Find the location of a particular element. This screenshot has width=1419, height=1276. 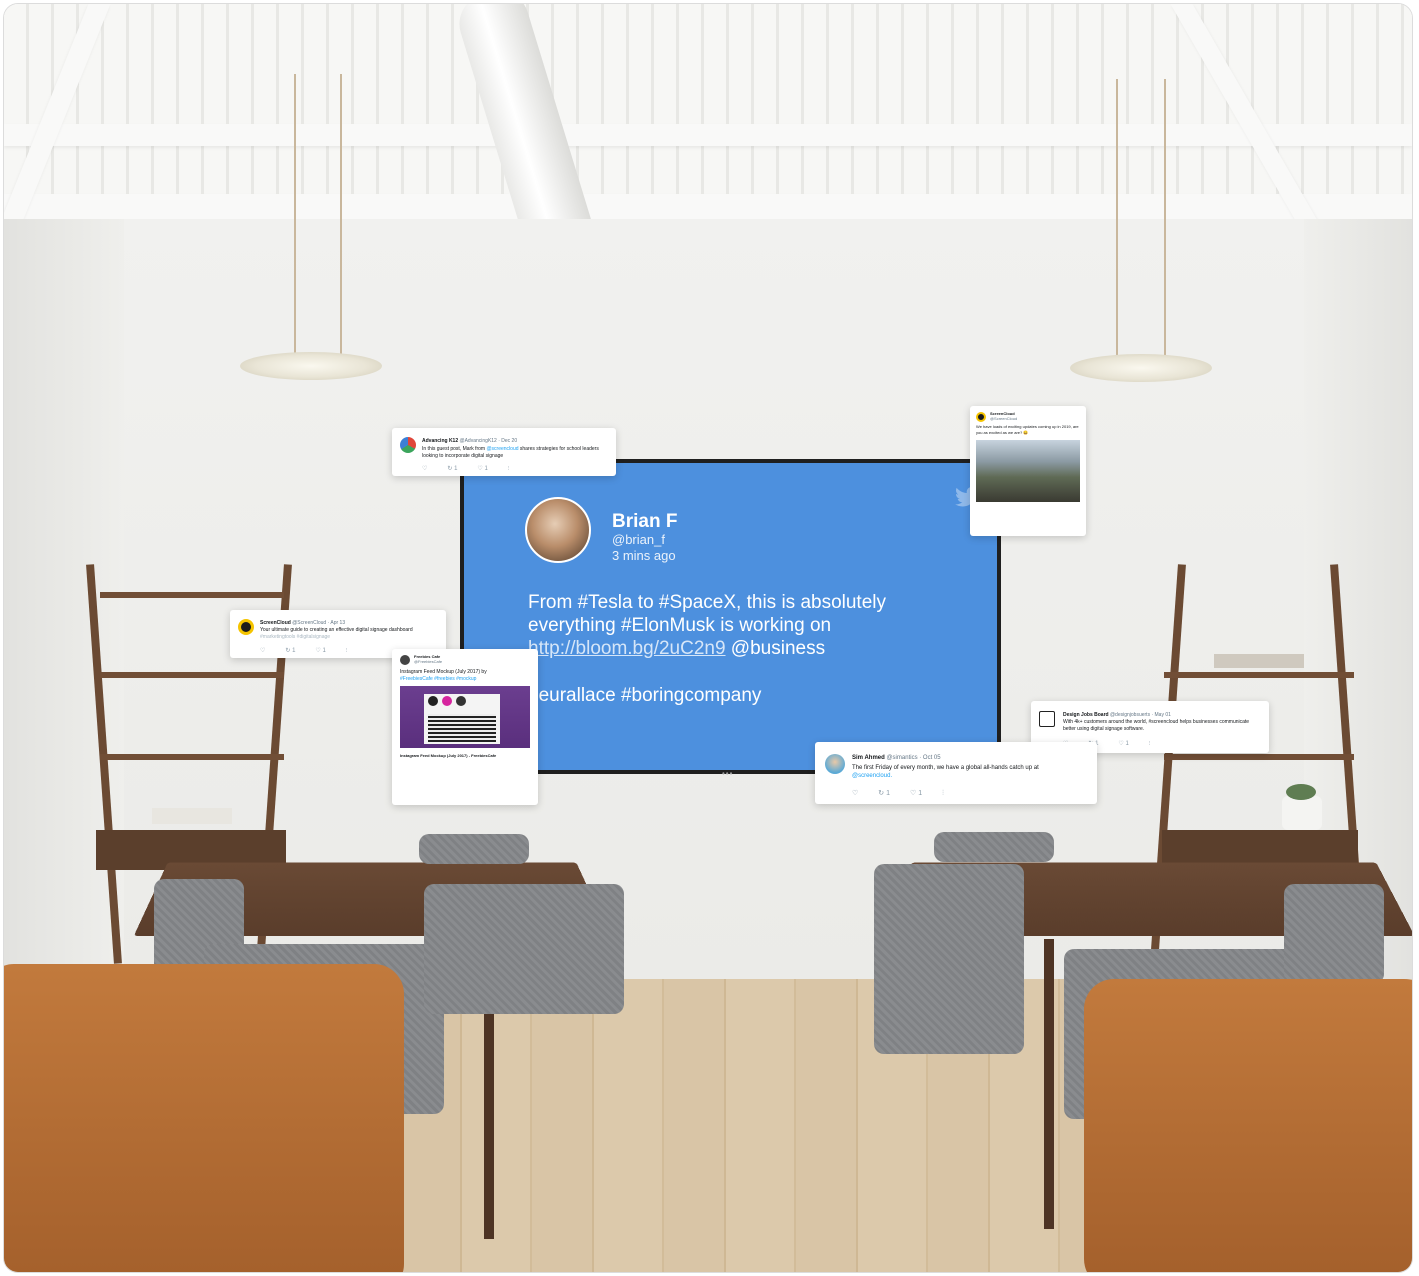

plant-pot is located at coordinates (1302, 813).